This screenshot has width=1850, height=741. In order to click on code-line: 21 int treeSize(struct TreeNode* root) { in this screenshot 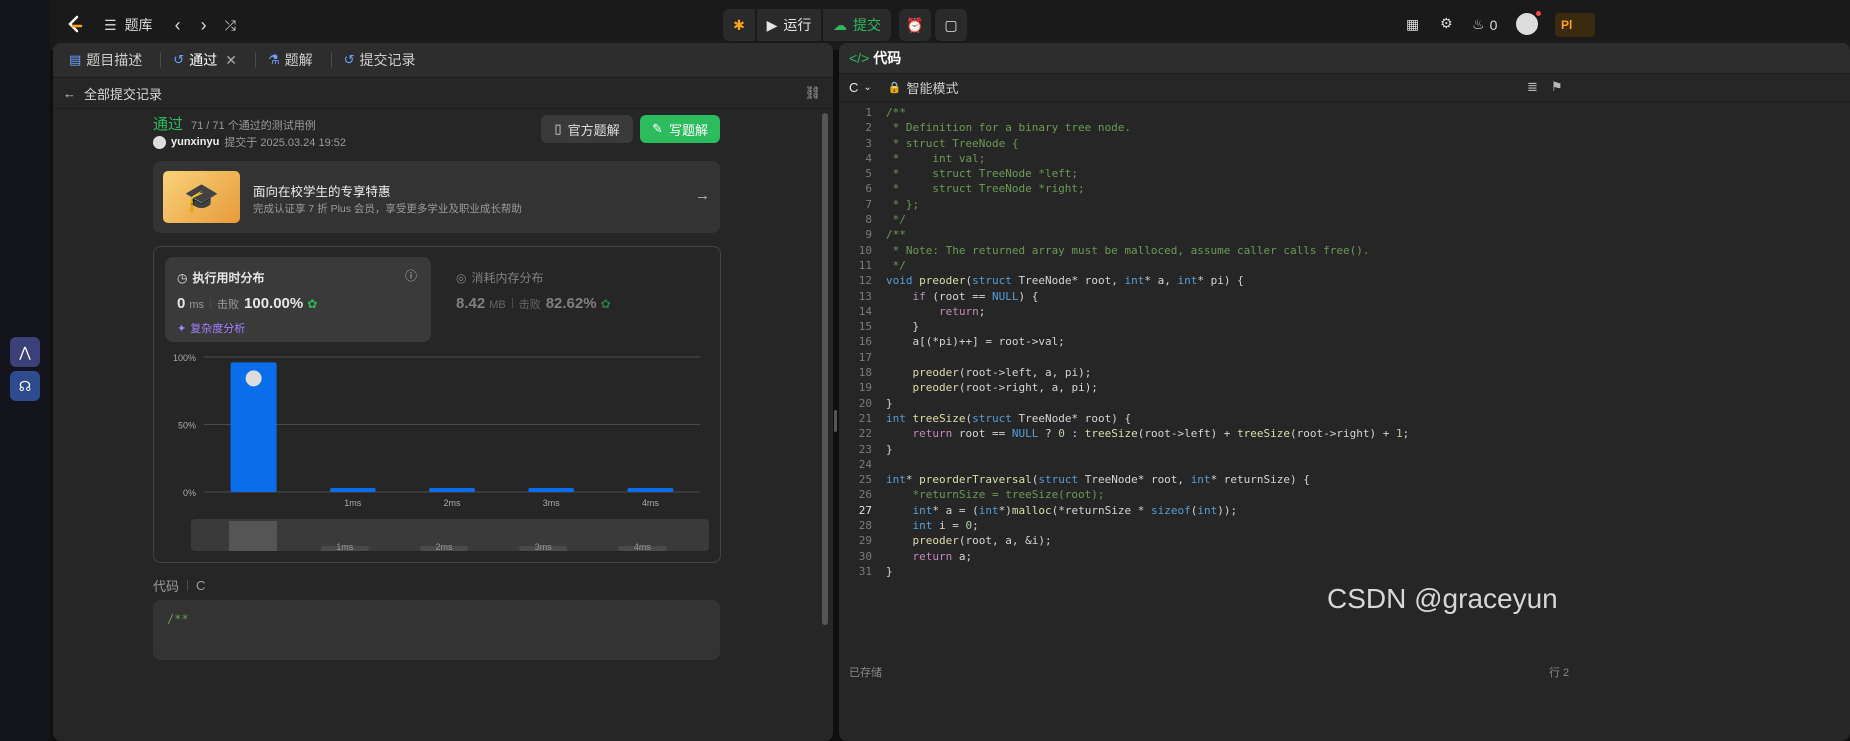, I will do `click(1344, 418)`.